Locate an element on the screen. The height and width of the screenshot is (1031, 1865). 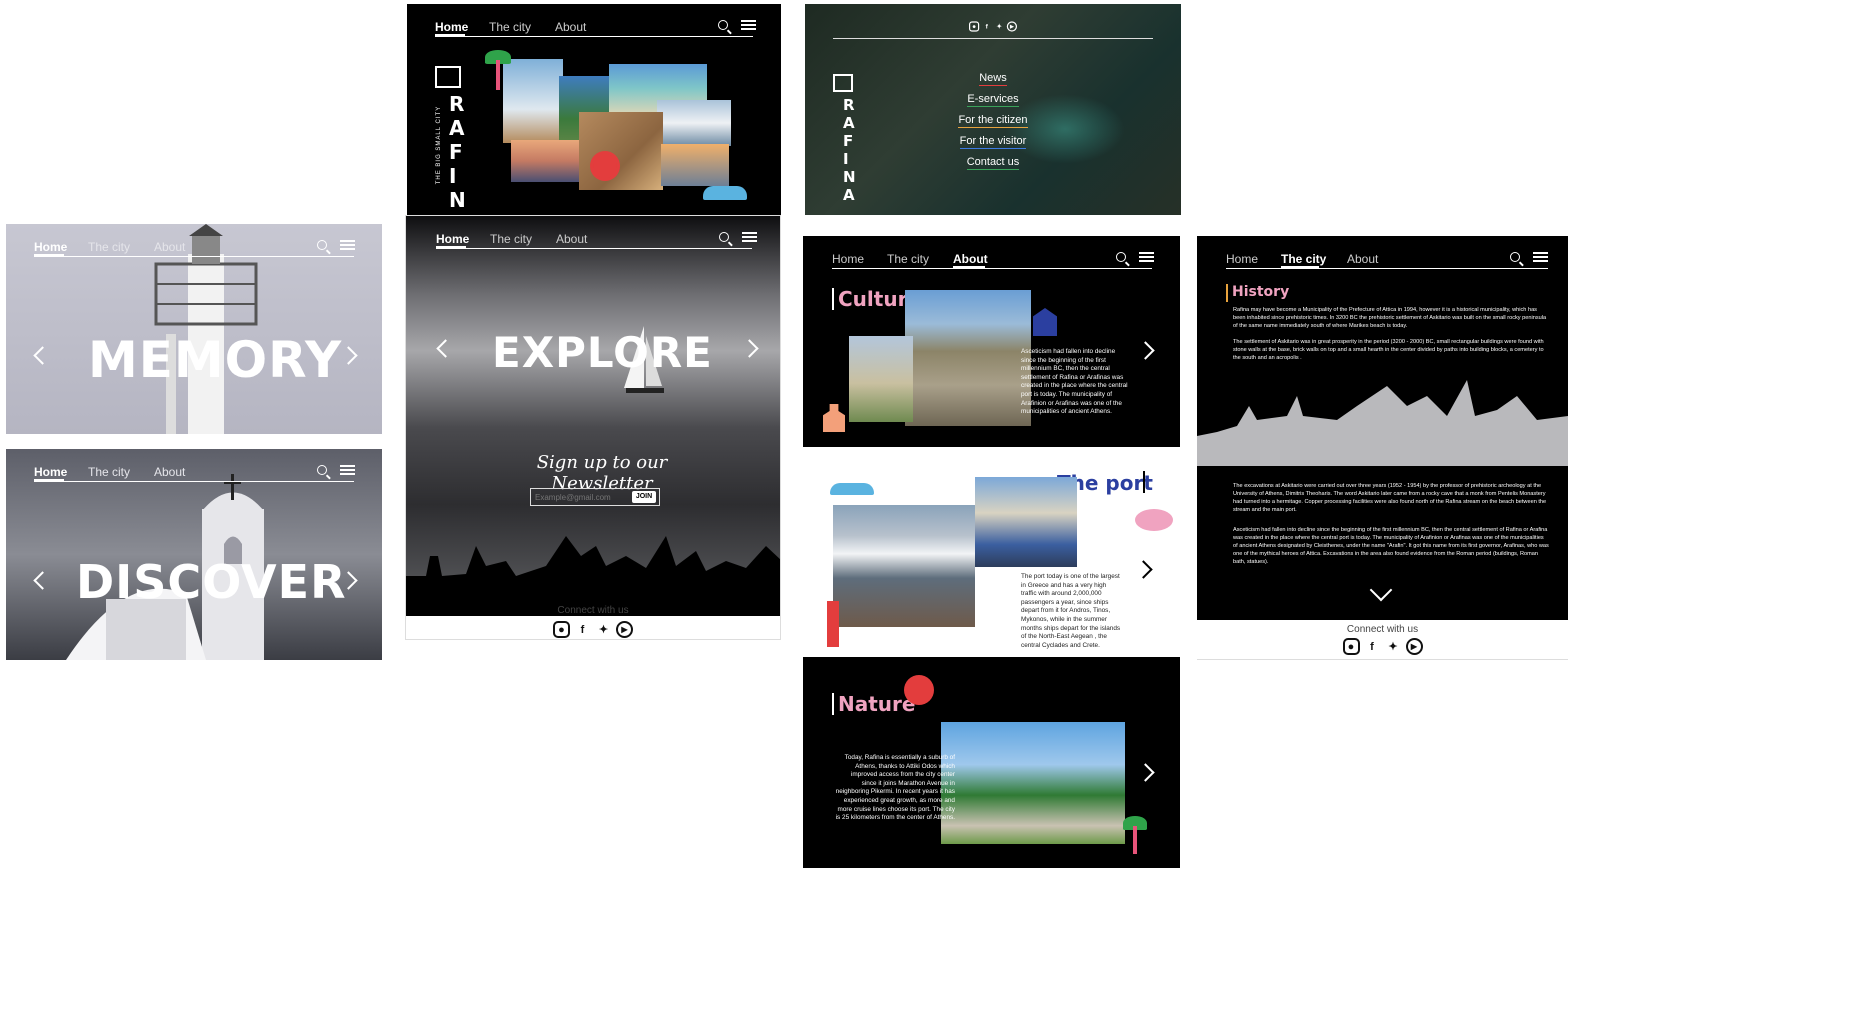
logo-wordmark: RAFINA is located at coordinates (457, 153).